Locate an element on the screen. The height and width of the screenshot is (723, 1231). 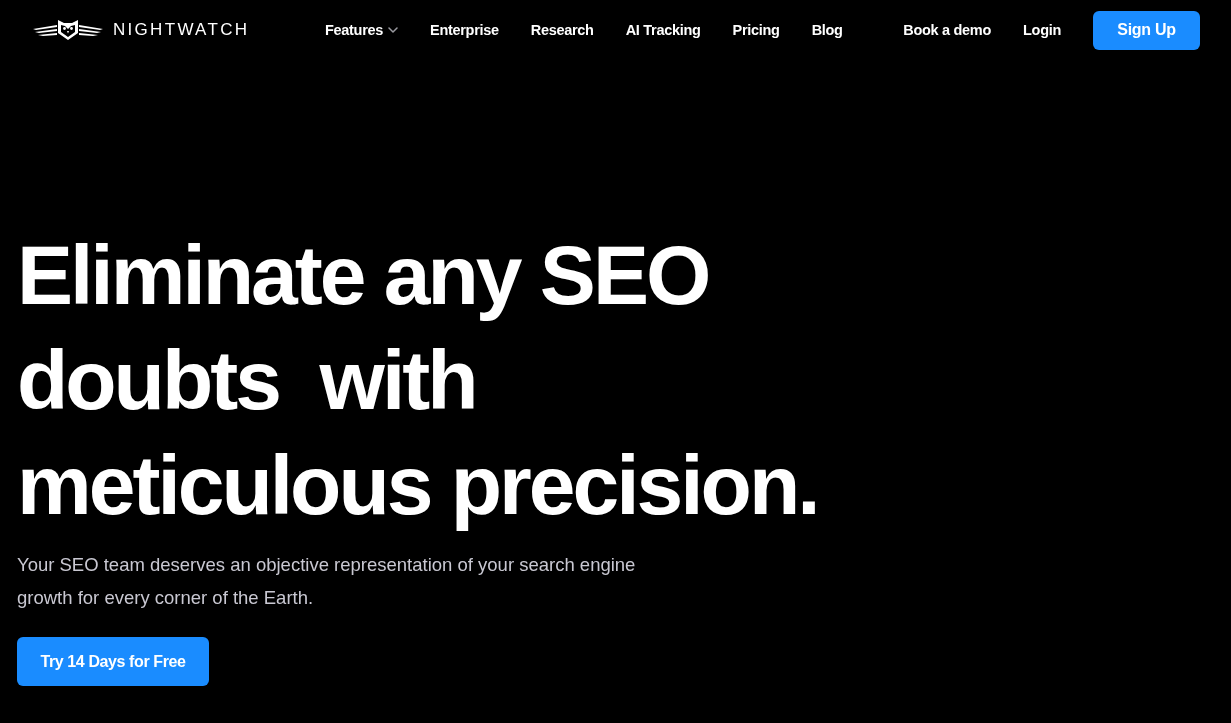
nav-link: Blog is located at coordinates (827, 30).